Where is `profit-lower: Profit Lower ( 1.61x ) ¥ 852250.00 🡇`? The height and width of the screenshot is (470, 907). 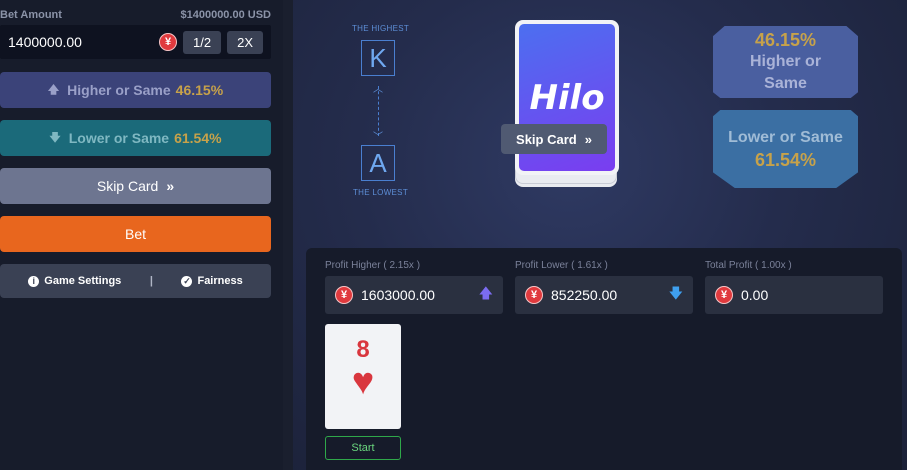
profit-lower: Profit Lower ( 1.61x ) ¥ 852250.00 🡇 is located at coordinates (604, 287).